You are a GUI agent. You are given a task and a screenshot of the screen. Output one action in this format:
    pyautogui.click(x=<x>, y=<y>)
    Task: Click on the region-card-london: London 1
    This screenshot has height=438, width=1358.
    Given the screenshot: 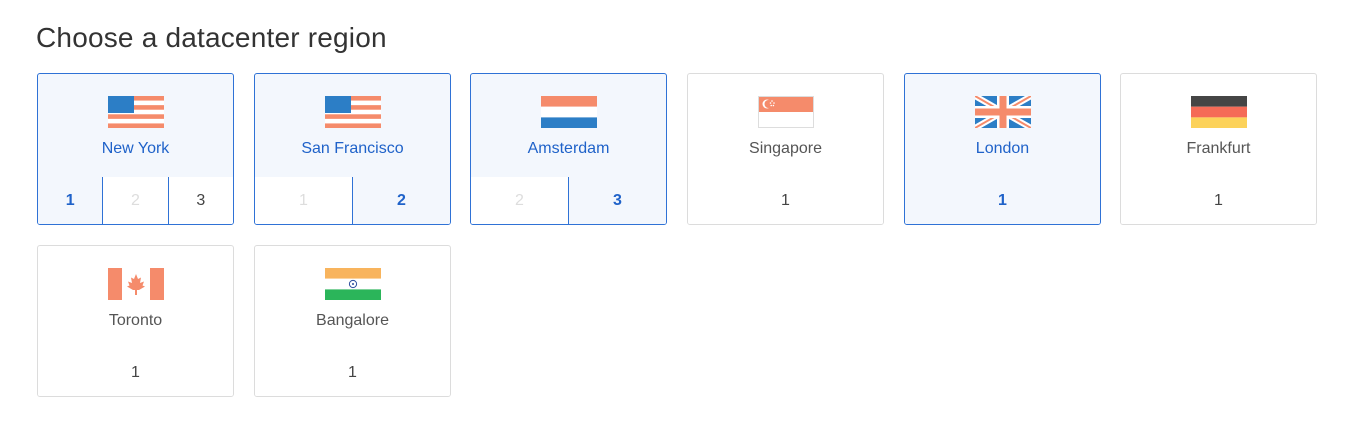 What is the action you would take?
    pyautogui.click(x=1002, y=149)
    